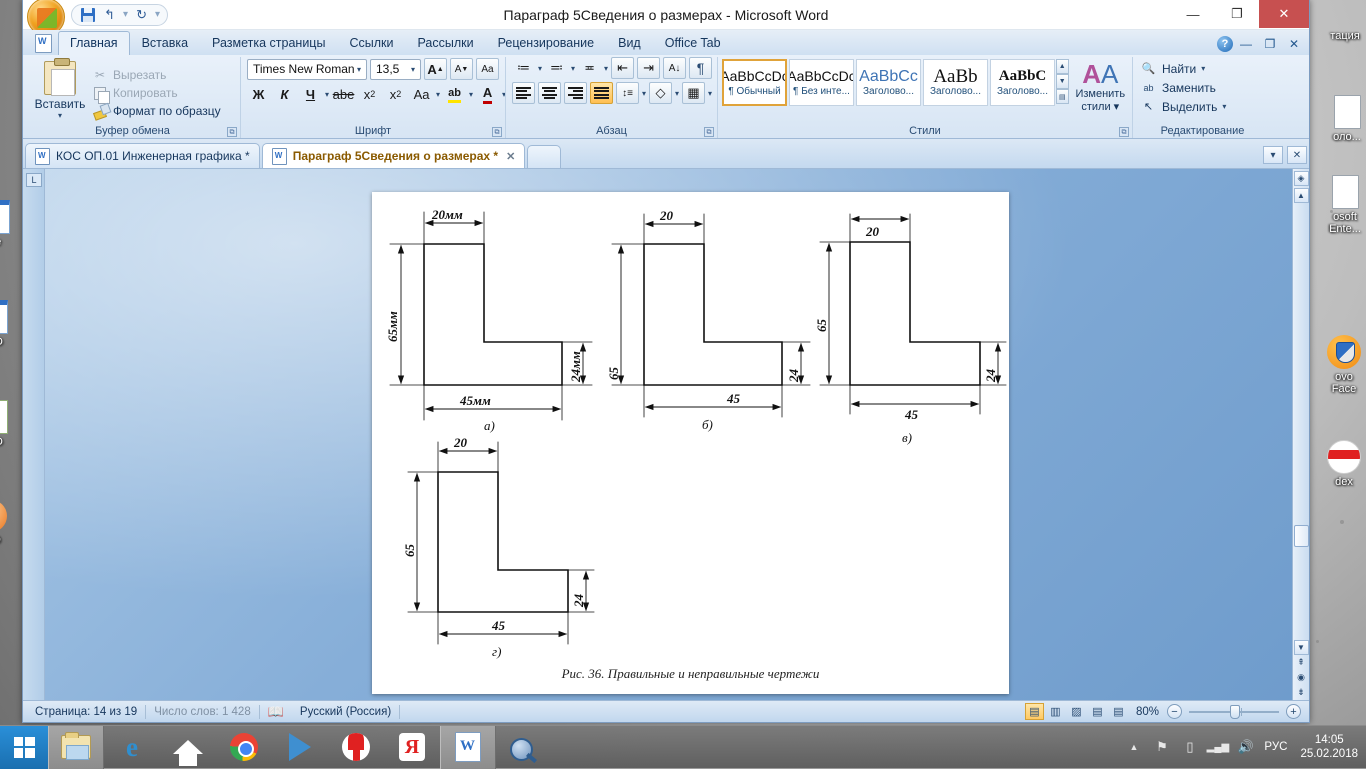  Describe the element at coordinates (649, 68) in the screenshot. I see `increase-indent-button: ⇥` at that location.